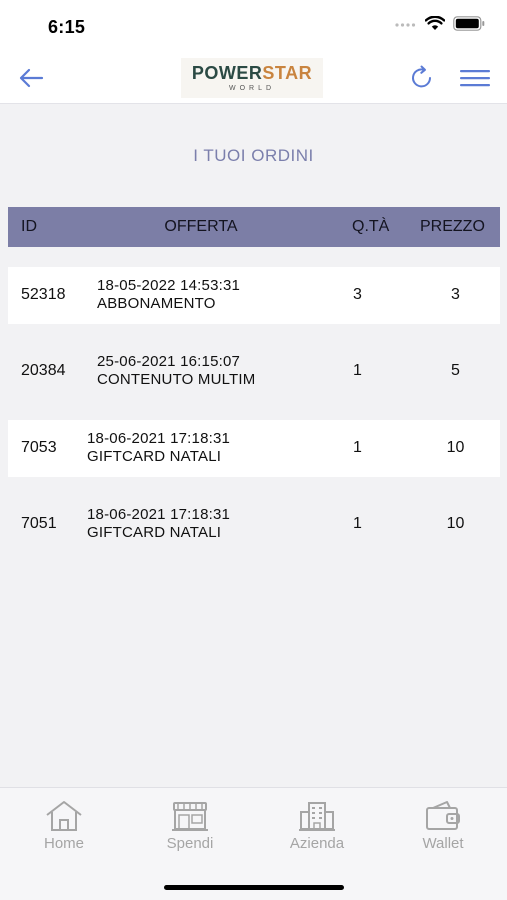  I want to click on order-date: 18-05-2022 14:53:31, so click(169, 285).